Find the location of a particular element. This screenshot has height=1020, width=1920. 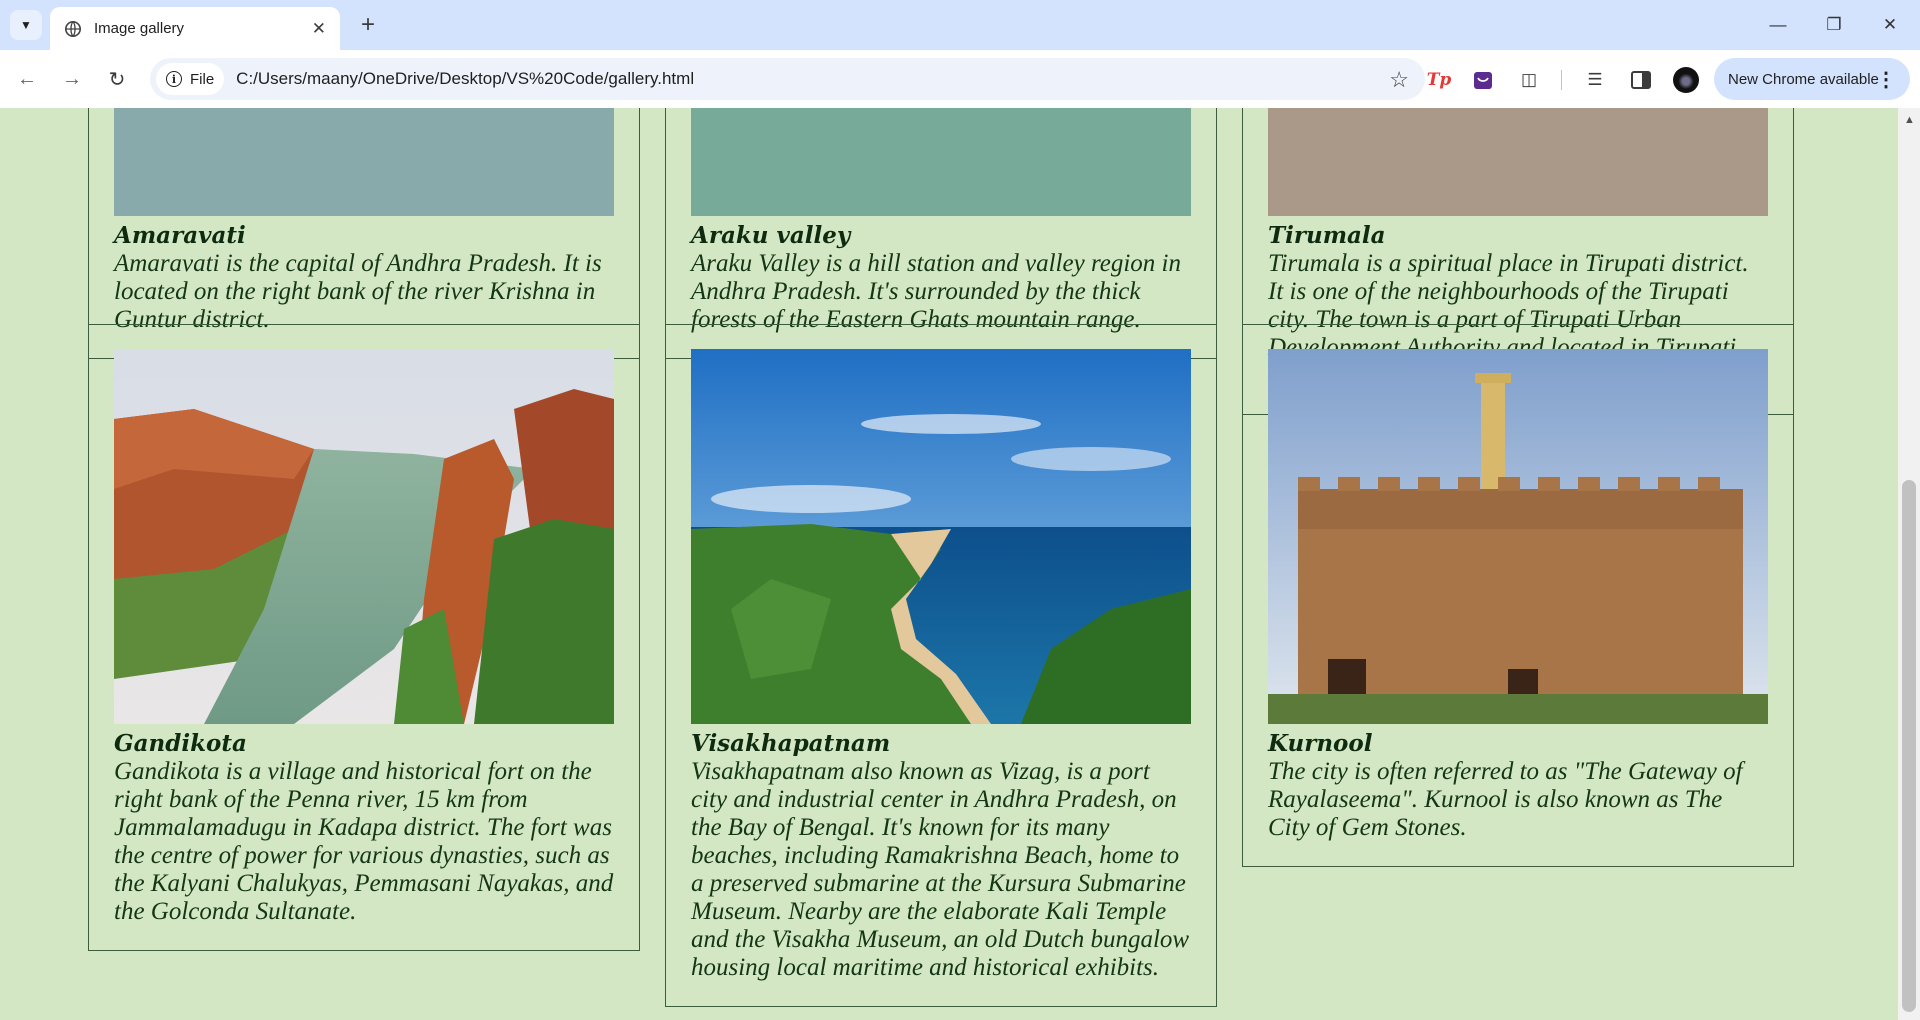

side-panel-glyph is located at coordinates (1641, 80).